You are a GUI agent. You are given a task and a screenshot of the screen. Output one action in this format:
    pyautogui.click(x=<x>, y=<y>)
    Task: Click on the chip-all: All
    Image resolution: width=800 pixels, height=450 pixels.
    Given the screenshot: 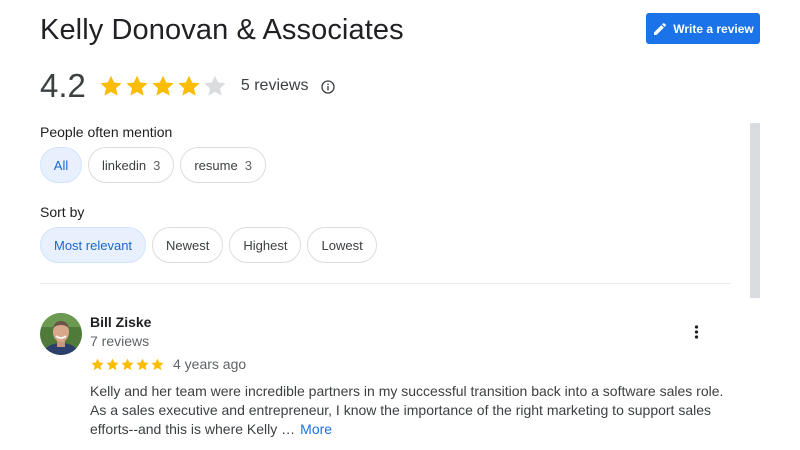 What is the action you would take?
    pyautogui.click(x=61, y=165)
    